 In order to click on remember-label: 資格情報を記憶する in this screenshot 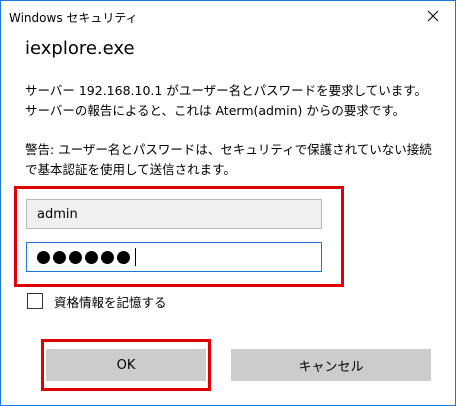, I will do `click(110, 302)`.